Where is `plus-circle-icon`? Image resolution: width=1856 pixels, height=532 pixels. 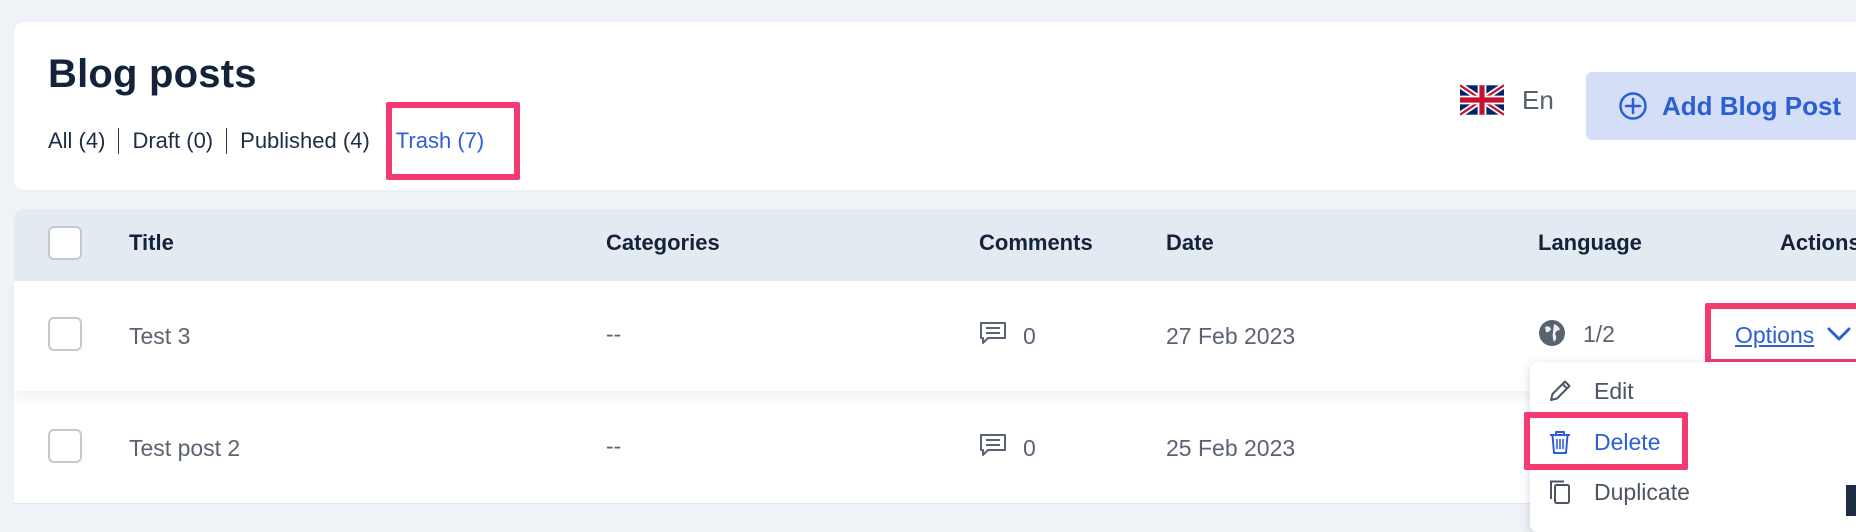
plus-circle-icon is located at coordinates (1633, 106).